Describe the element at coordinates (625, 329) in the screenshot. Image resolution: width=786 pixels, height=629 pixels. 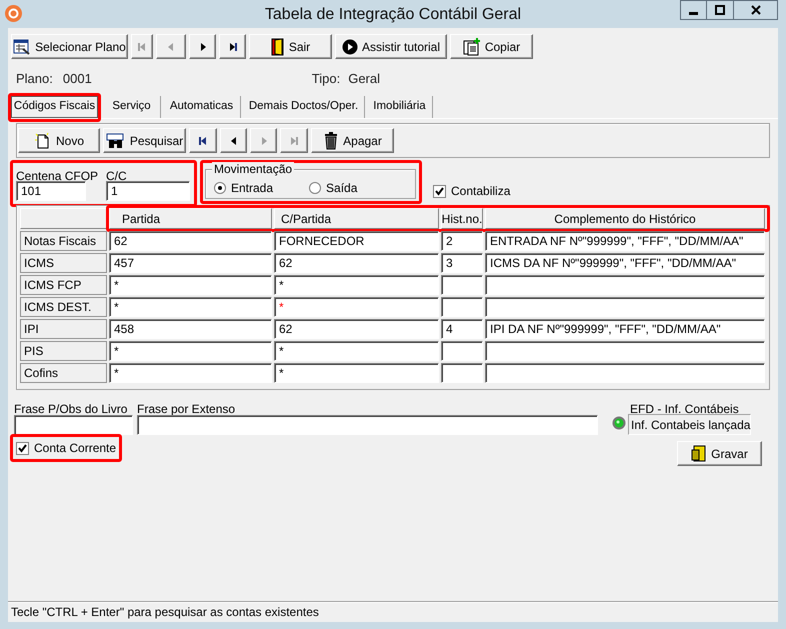
I see `input-field: IPI DA NF Nº"999999", "FFF", "DD/MM/AA"` at that location.